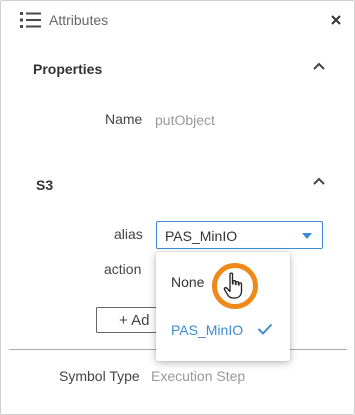 The height and width of the screenshot is (415, 355). I want to click on dropdown-option-label: None, so click(188, 282).